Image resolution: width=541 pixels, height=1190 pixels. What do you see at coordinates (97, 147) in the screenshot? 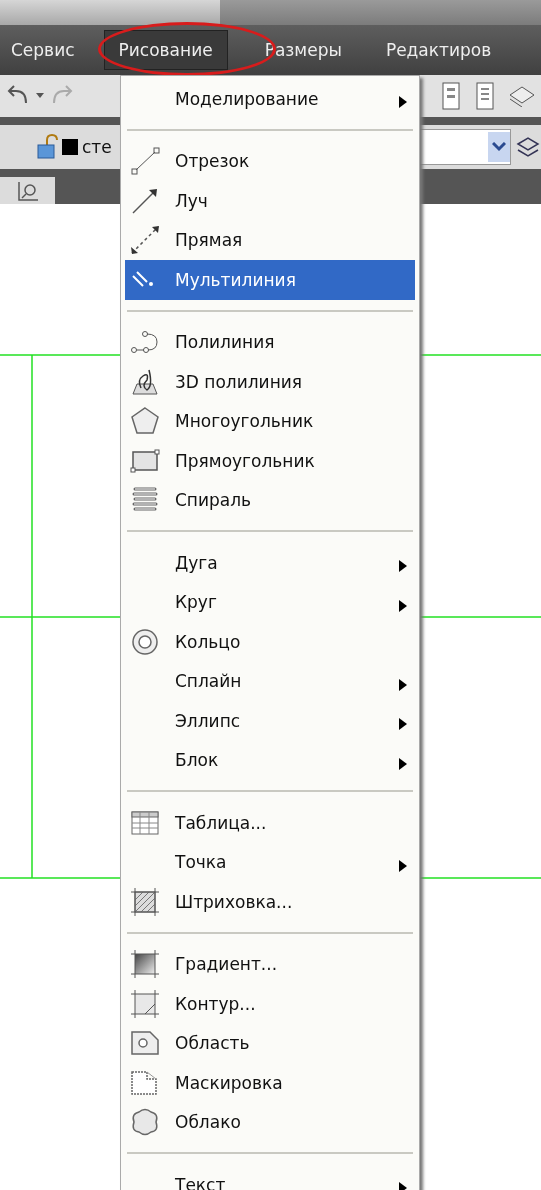
I see `layer-name: сте` at bounding box center [97, 147].